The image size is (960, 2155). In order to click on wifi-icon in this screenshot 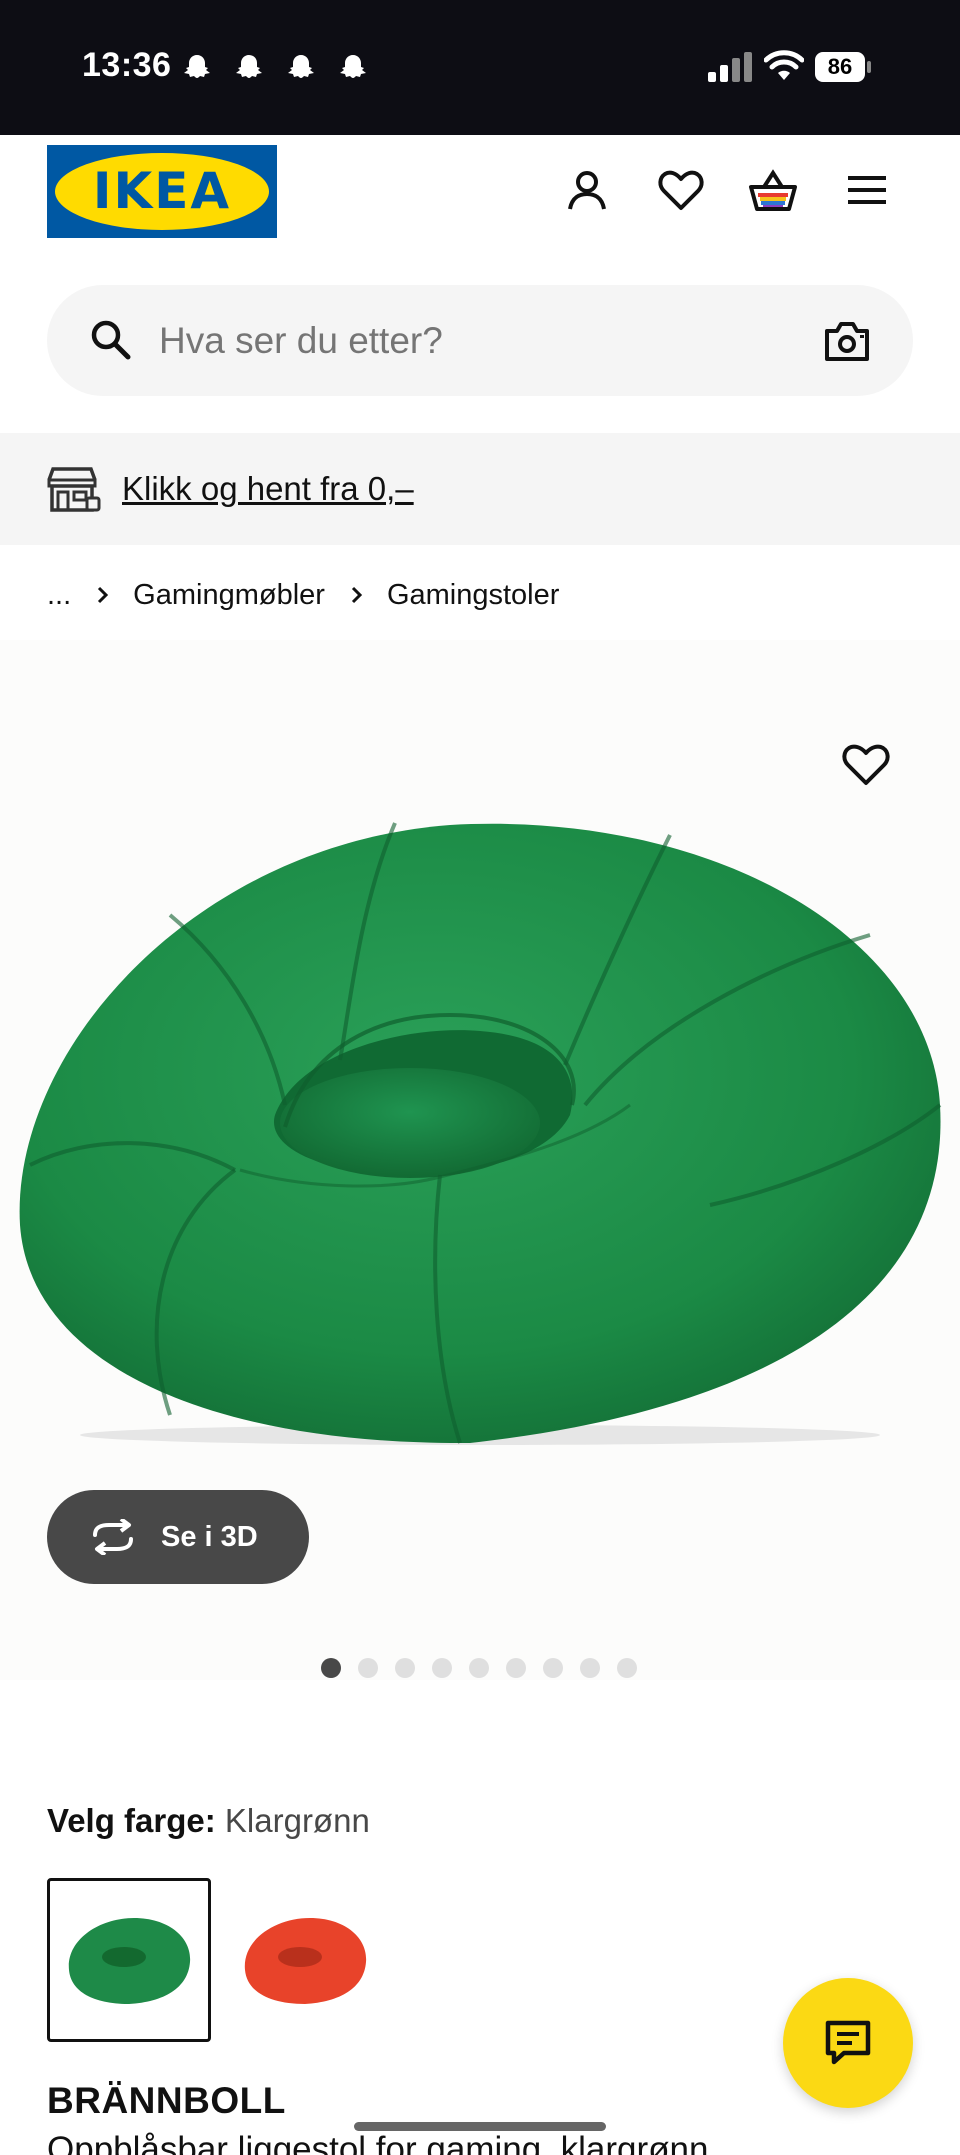, I will do `click(784, 65)`.